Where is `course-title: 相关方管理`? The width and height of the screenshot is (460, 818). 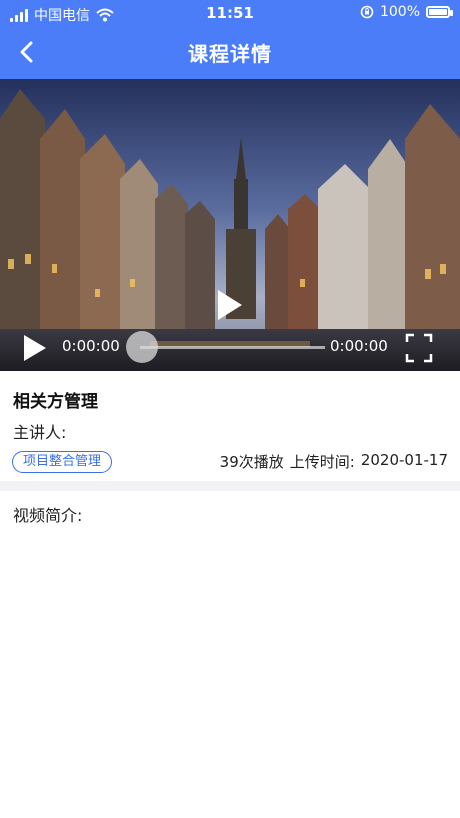
course-title: 相关方管理 is located at coordinates (55, 402).